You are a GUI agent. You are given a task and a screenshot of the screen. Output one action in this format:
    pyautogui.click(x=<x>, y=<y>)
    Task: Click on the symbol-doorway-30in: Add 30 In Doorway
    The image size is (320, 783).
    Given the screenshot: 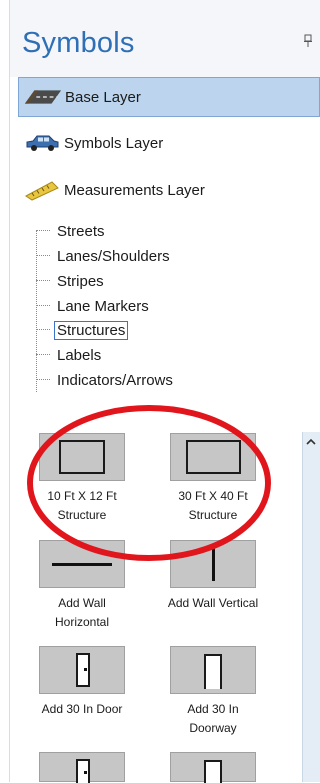 What is the action you would take?
    pyautogui.click(x=213, y=692)
    